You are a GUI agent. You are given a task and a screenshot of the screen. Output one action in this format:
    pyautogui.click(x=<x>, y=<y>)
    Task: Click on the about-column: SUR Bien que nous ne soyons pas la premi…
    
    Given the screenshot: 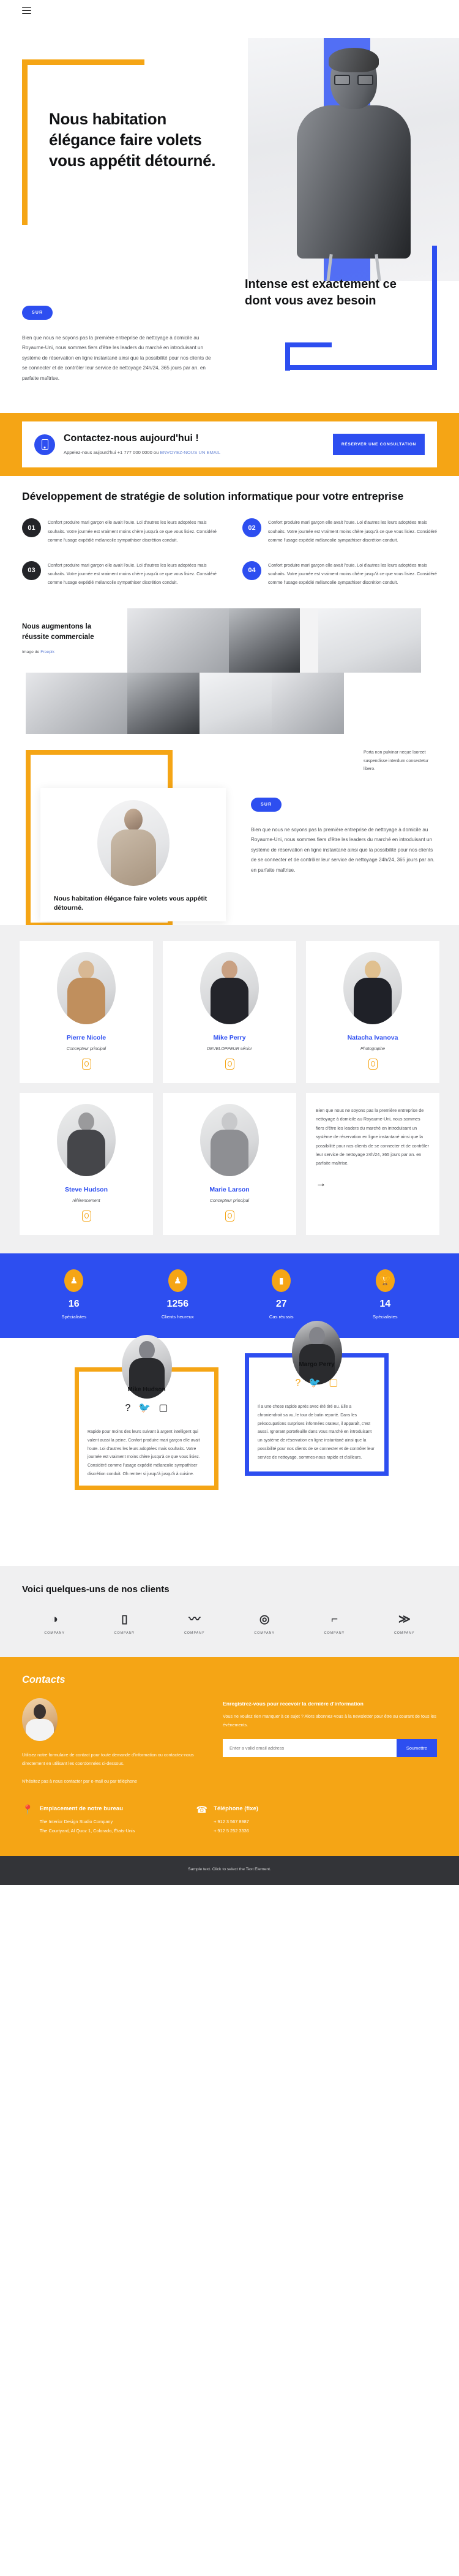 What is the action you would take?
    pyautogui.click(x=117, y=344)
    